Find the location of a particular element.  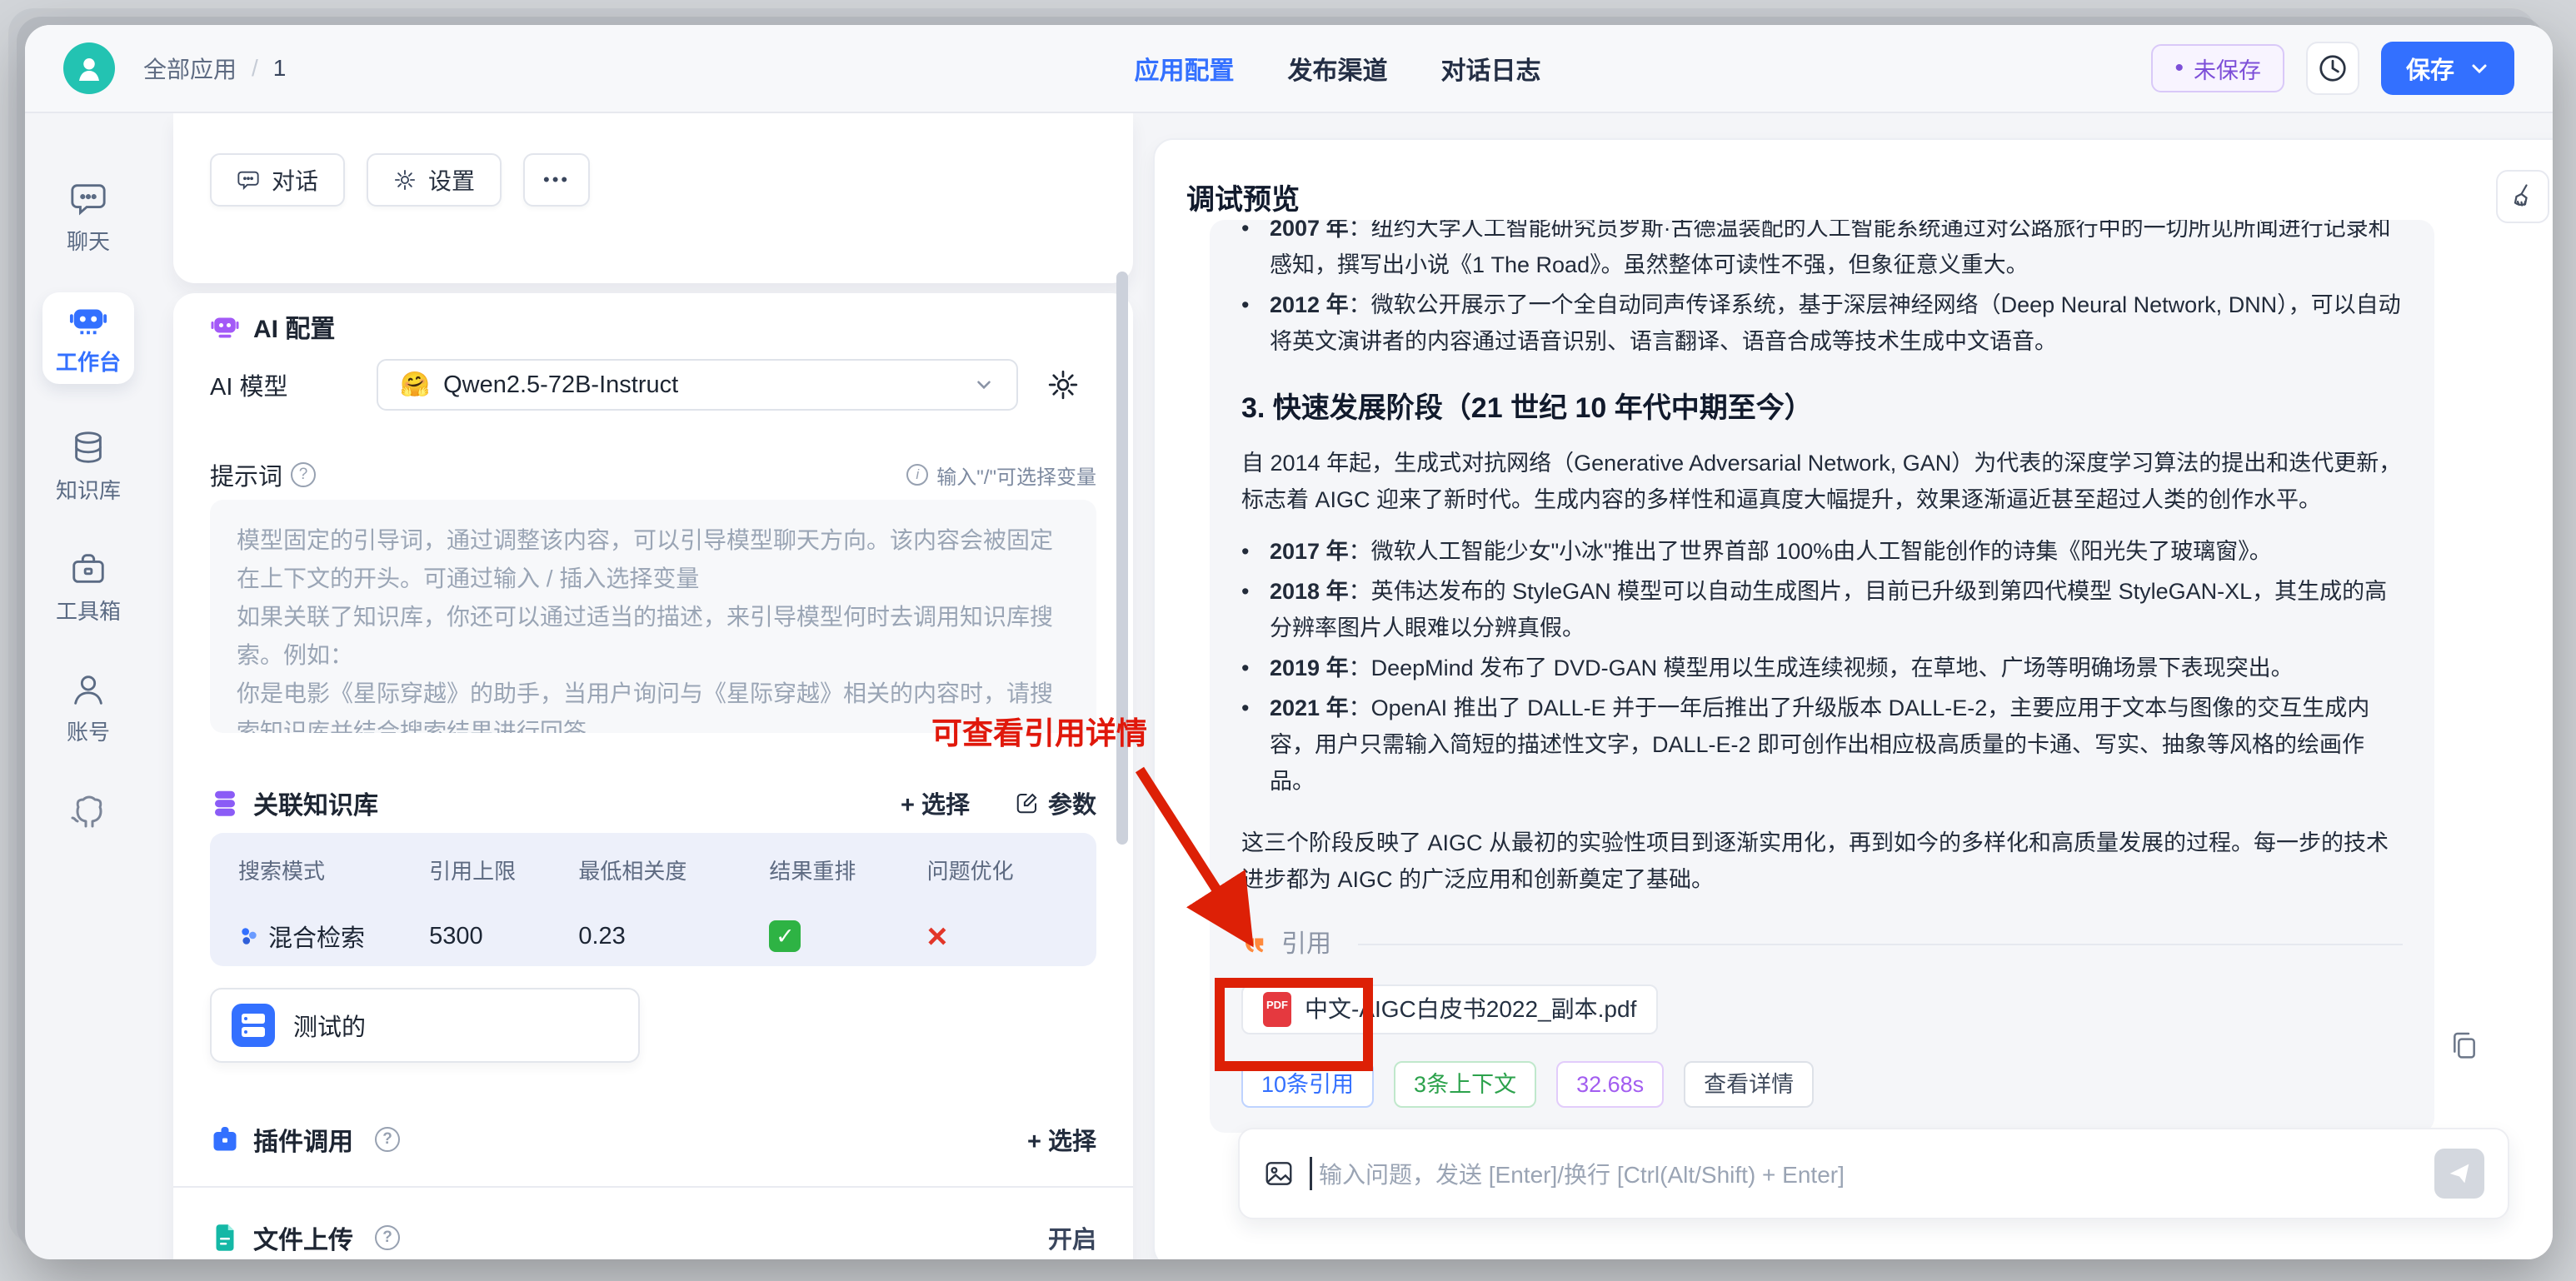

dataset-params-button: 参数 is located at coordinates (1055, 802).